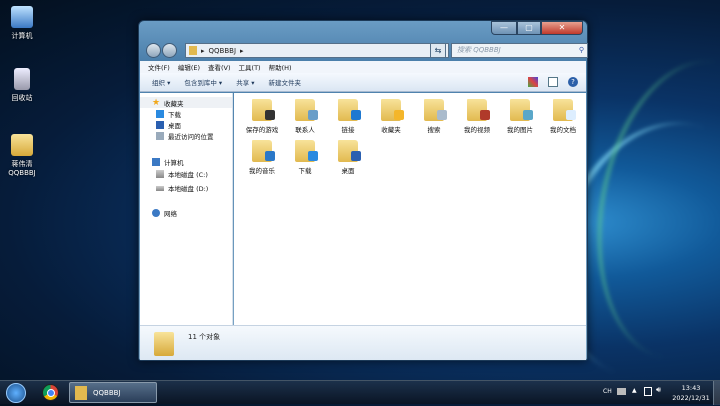 The height and width of the screenshot is (406, 720). What do you see at coordinates (360, 392) in the screenshot?
I see `taskbar: QQBBBJ CH ▲ 🔊︎ 13:43 2022/12/31` at bounding box center [360, 392].